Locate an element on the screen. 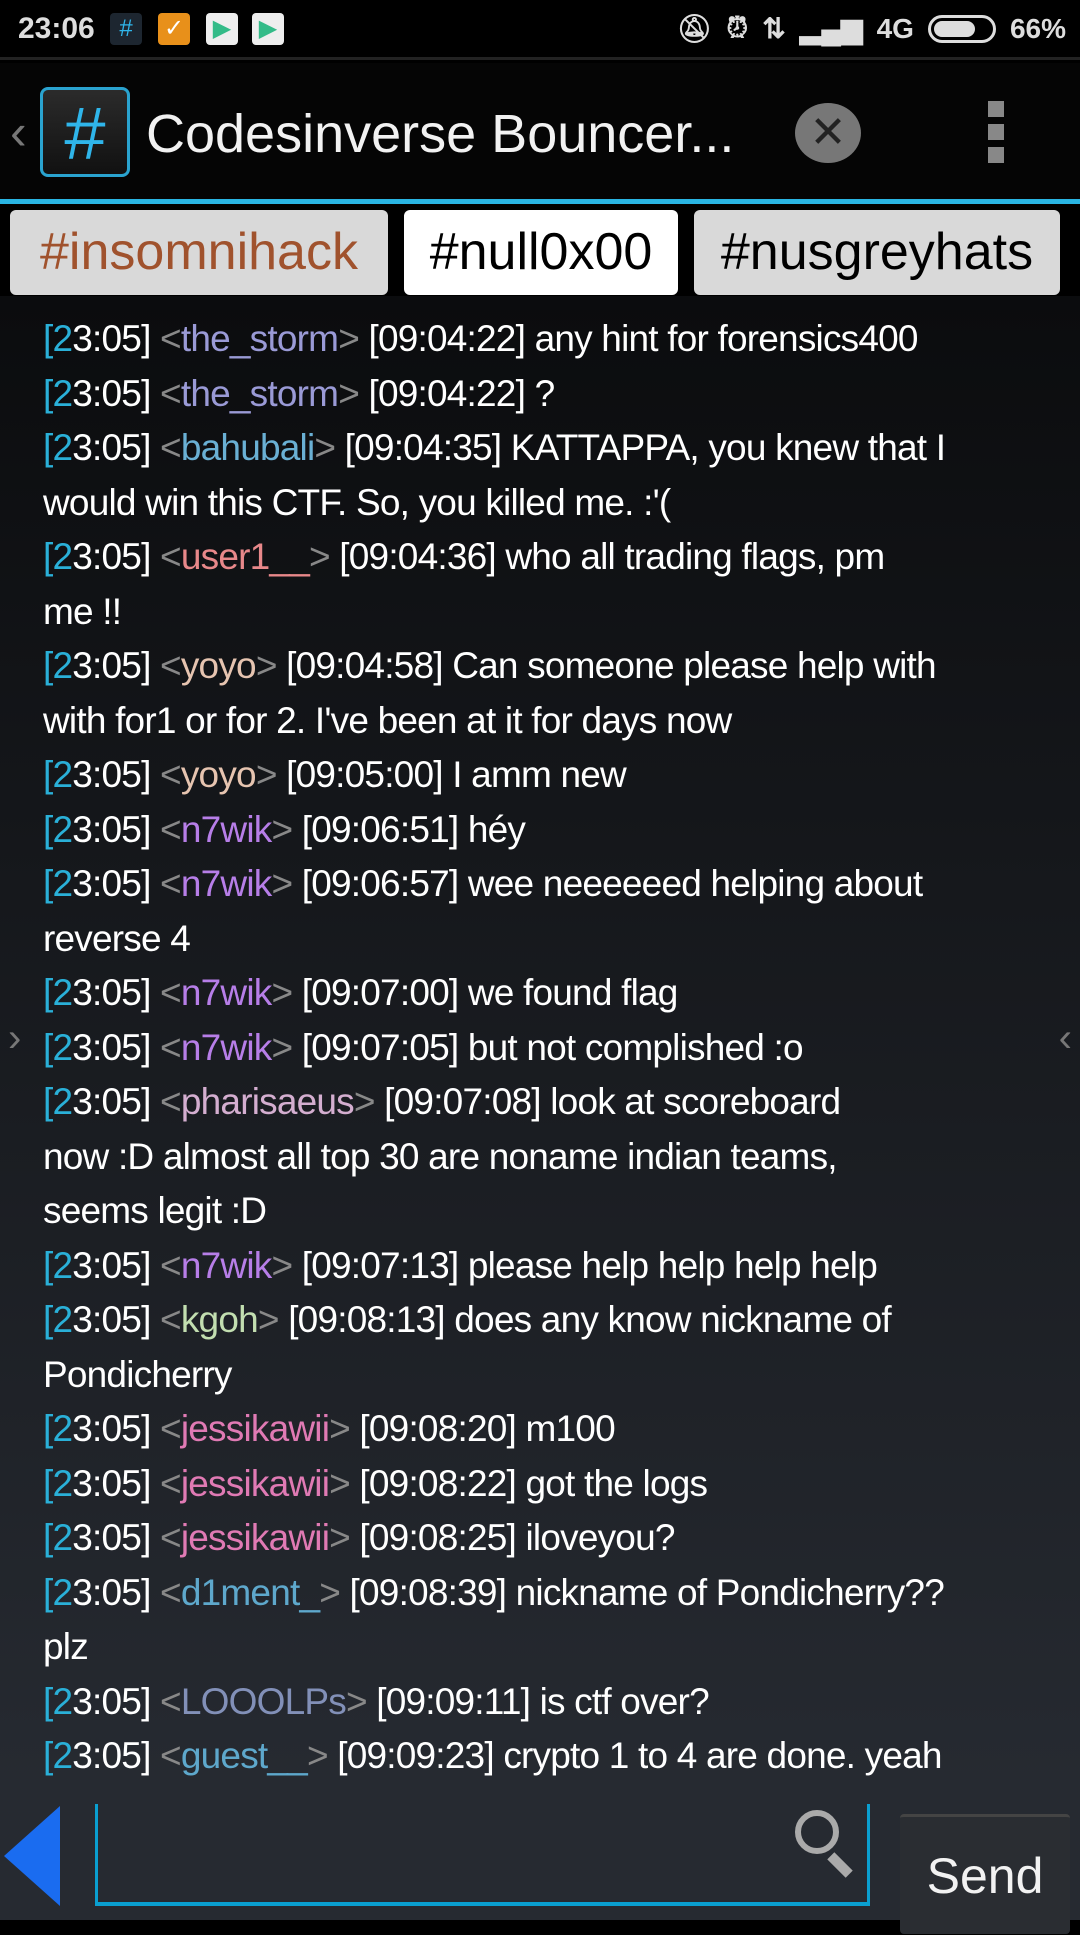  message-stamp: [09:04:58] is located at coordinates (364, 665).